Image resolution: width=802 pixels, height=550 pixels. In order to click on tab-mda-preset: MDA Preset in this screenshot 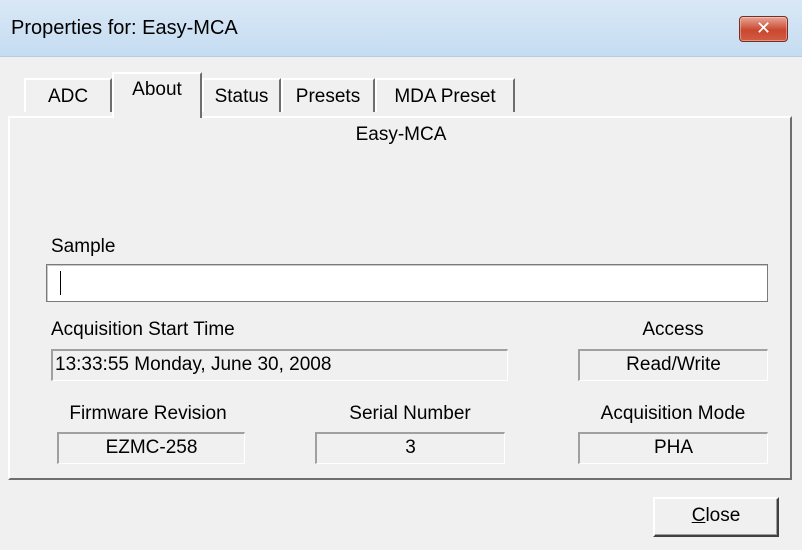, I will do `click(445, 95)`.